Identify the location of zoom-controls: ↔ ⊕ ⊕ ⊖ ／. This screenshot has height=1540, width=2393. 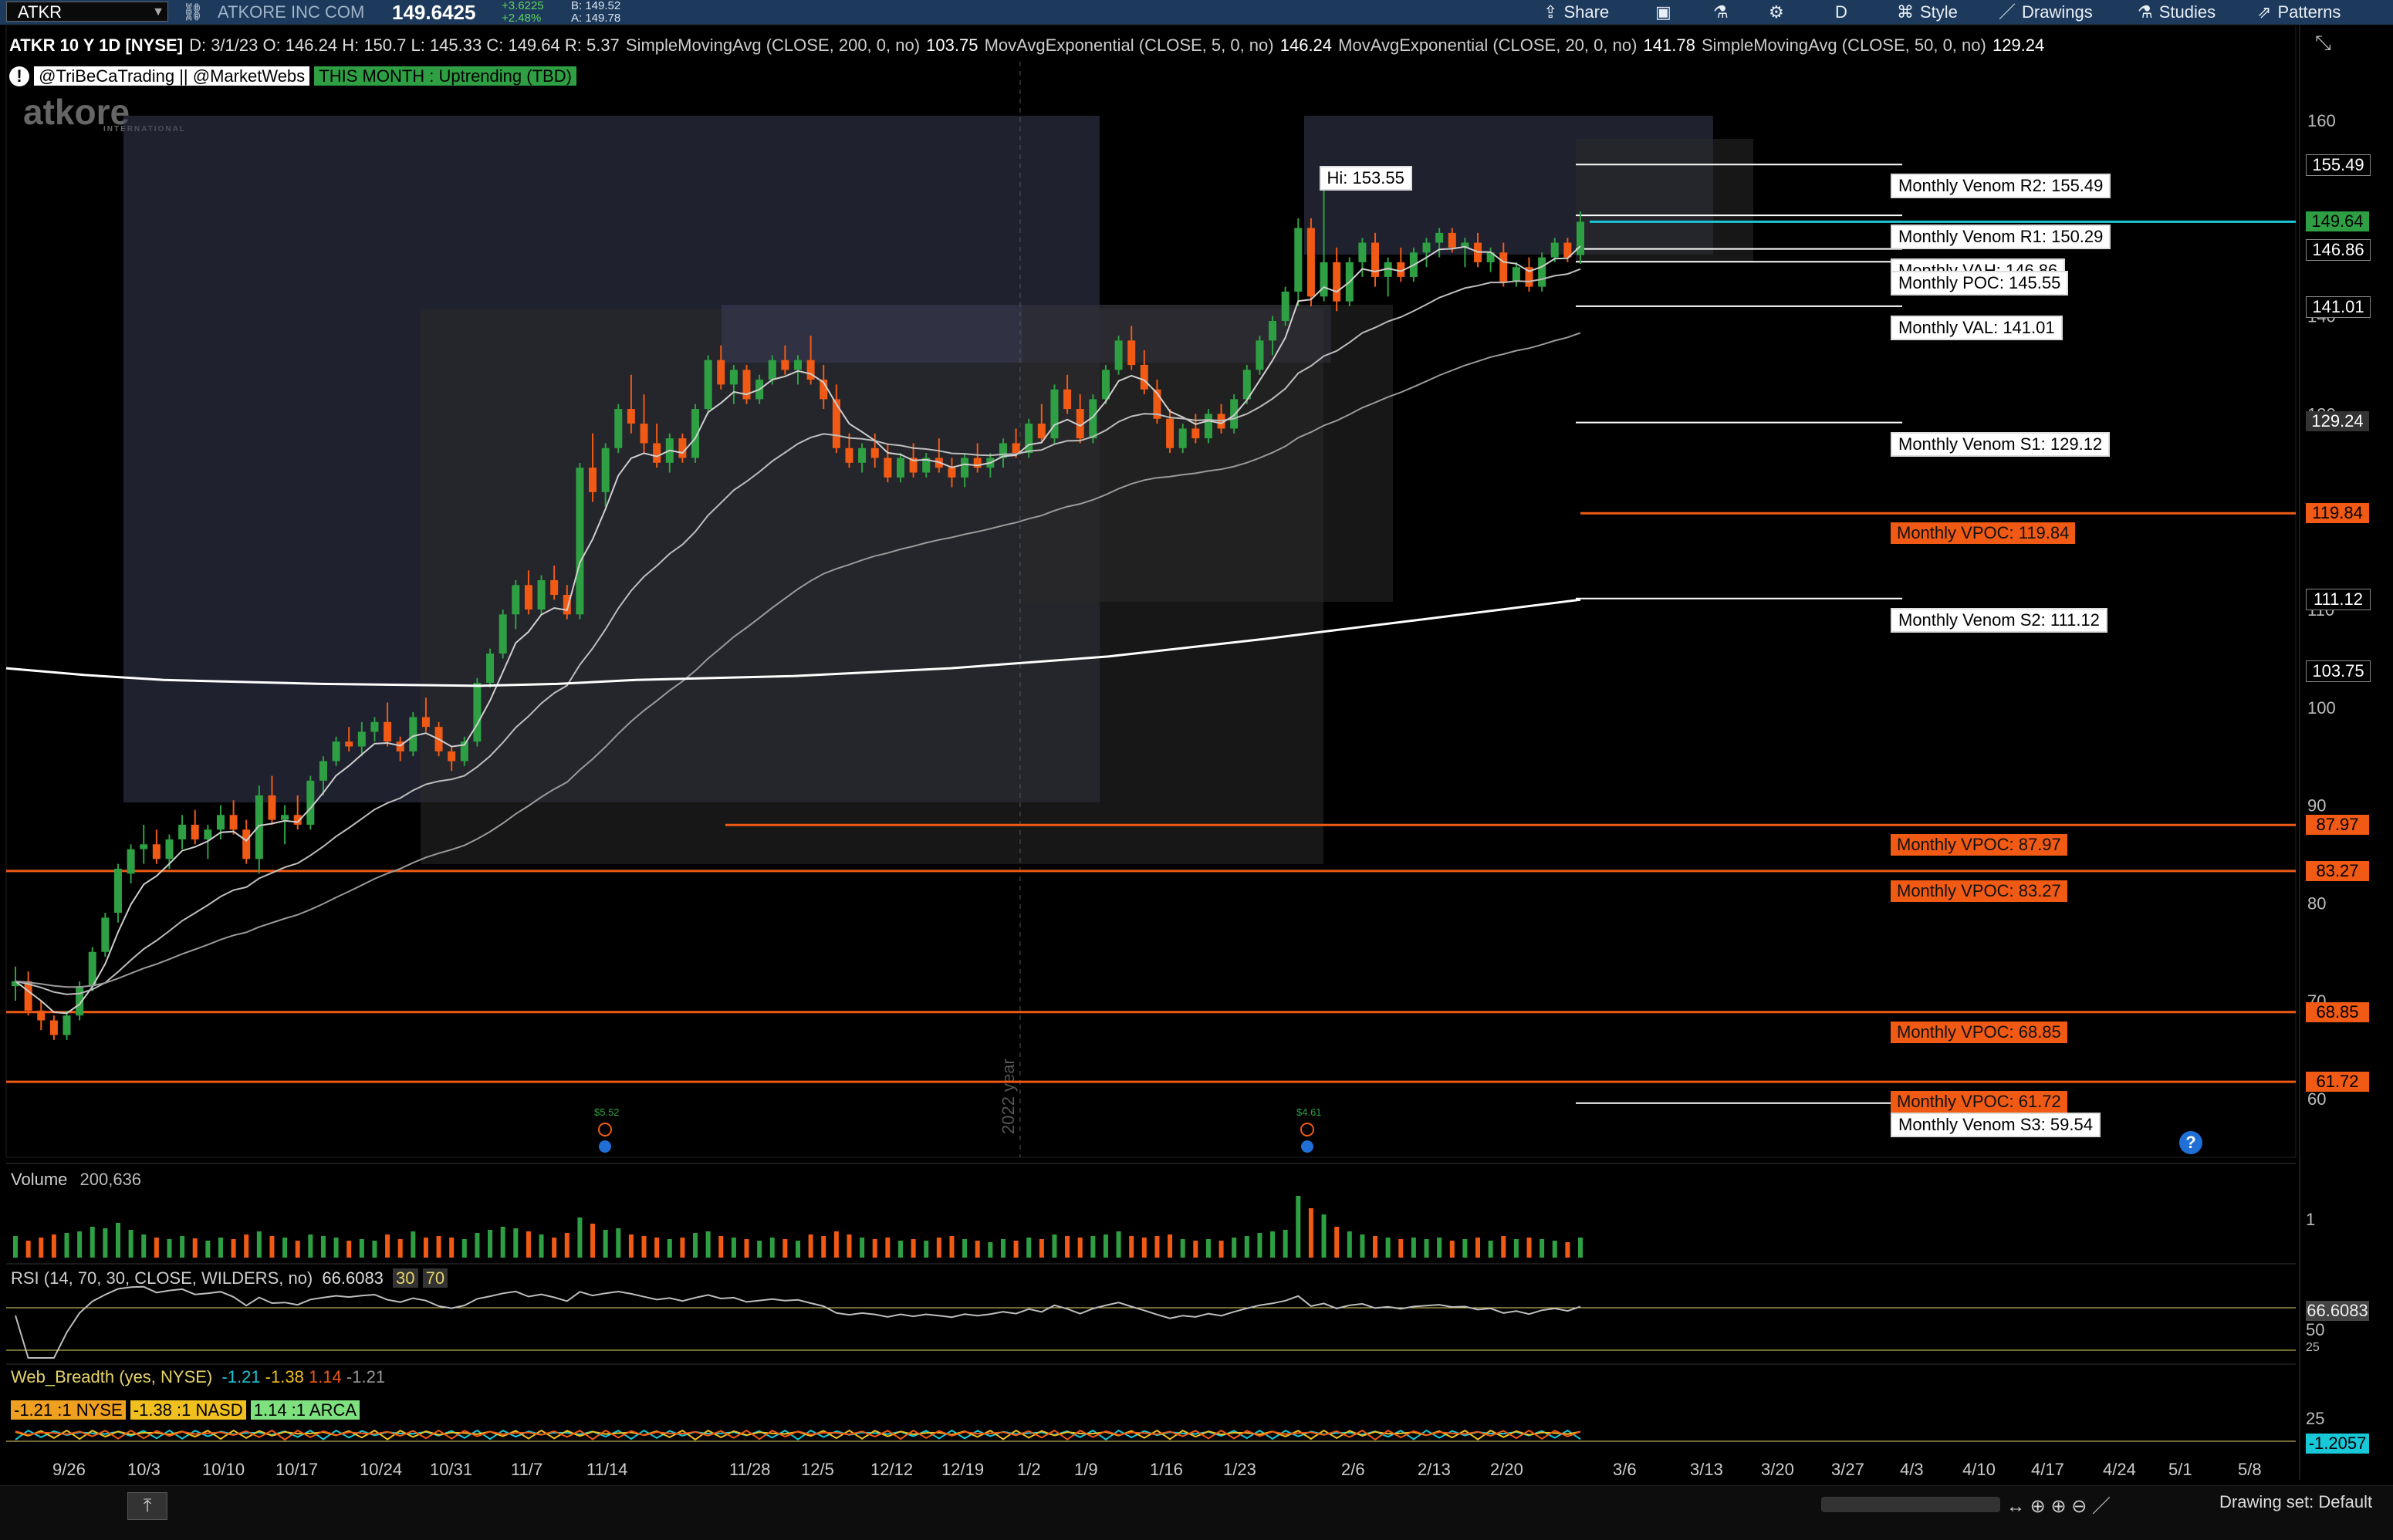
(2058, 1504).